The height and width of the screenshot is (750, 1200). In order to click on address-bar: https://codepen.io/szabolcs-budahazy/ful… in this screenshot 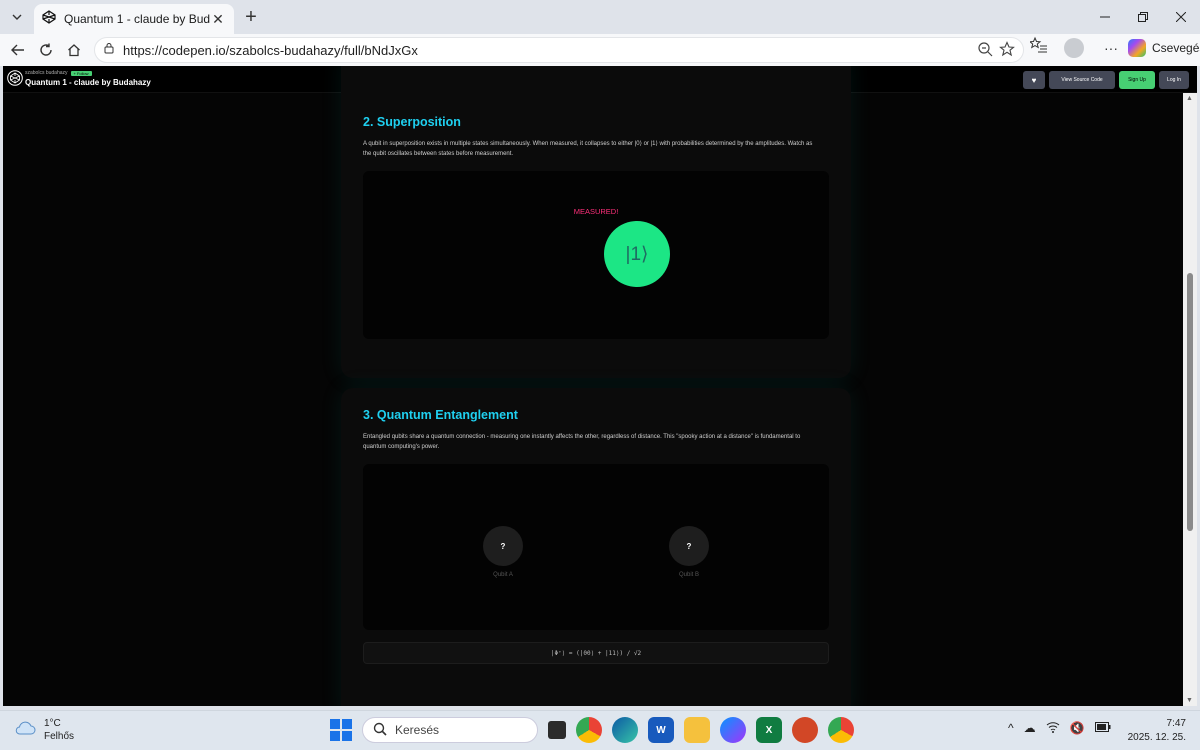, I will do `click(559, 50)`.